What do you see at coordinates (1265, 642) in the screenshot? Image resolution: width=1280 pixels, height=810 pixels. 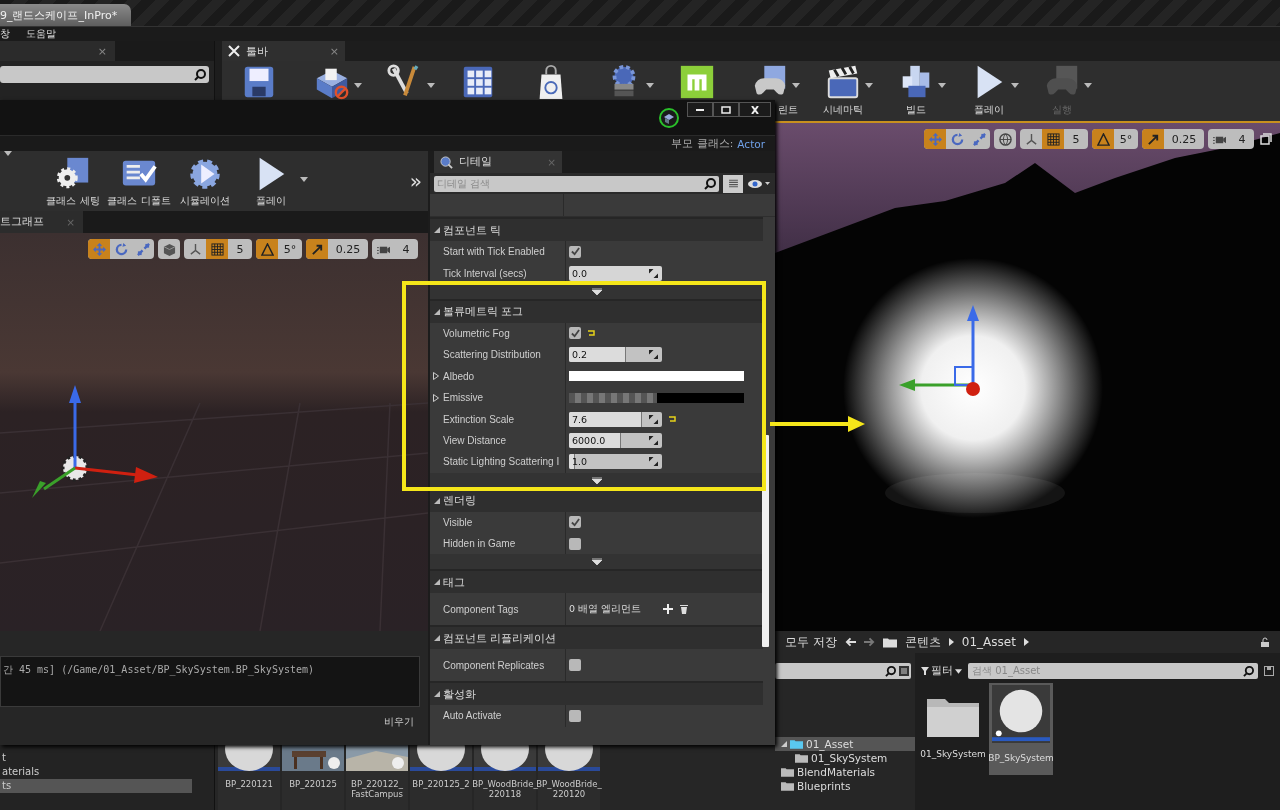 I see `lock-icon` at bounding box center [1265, 642].